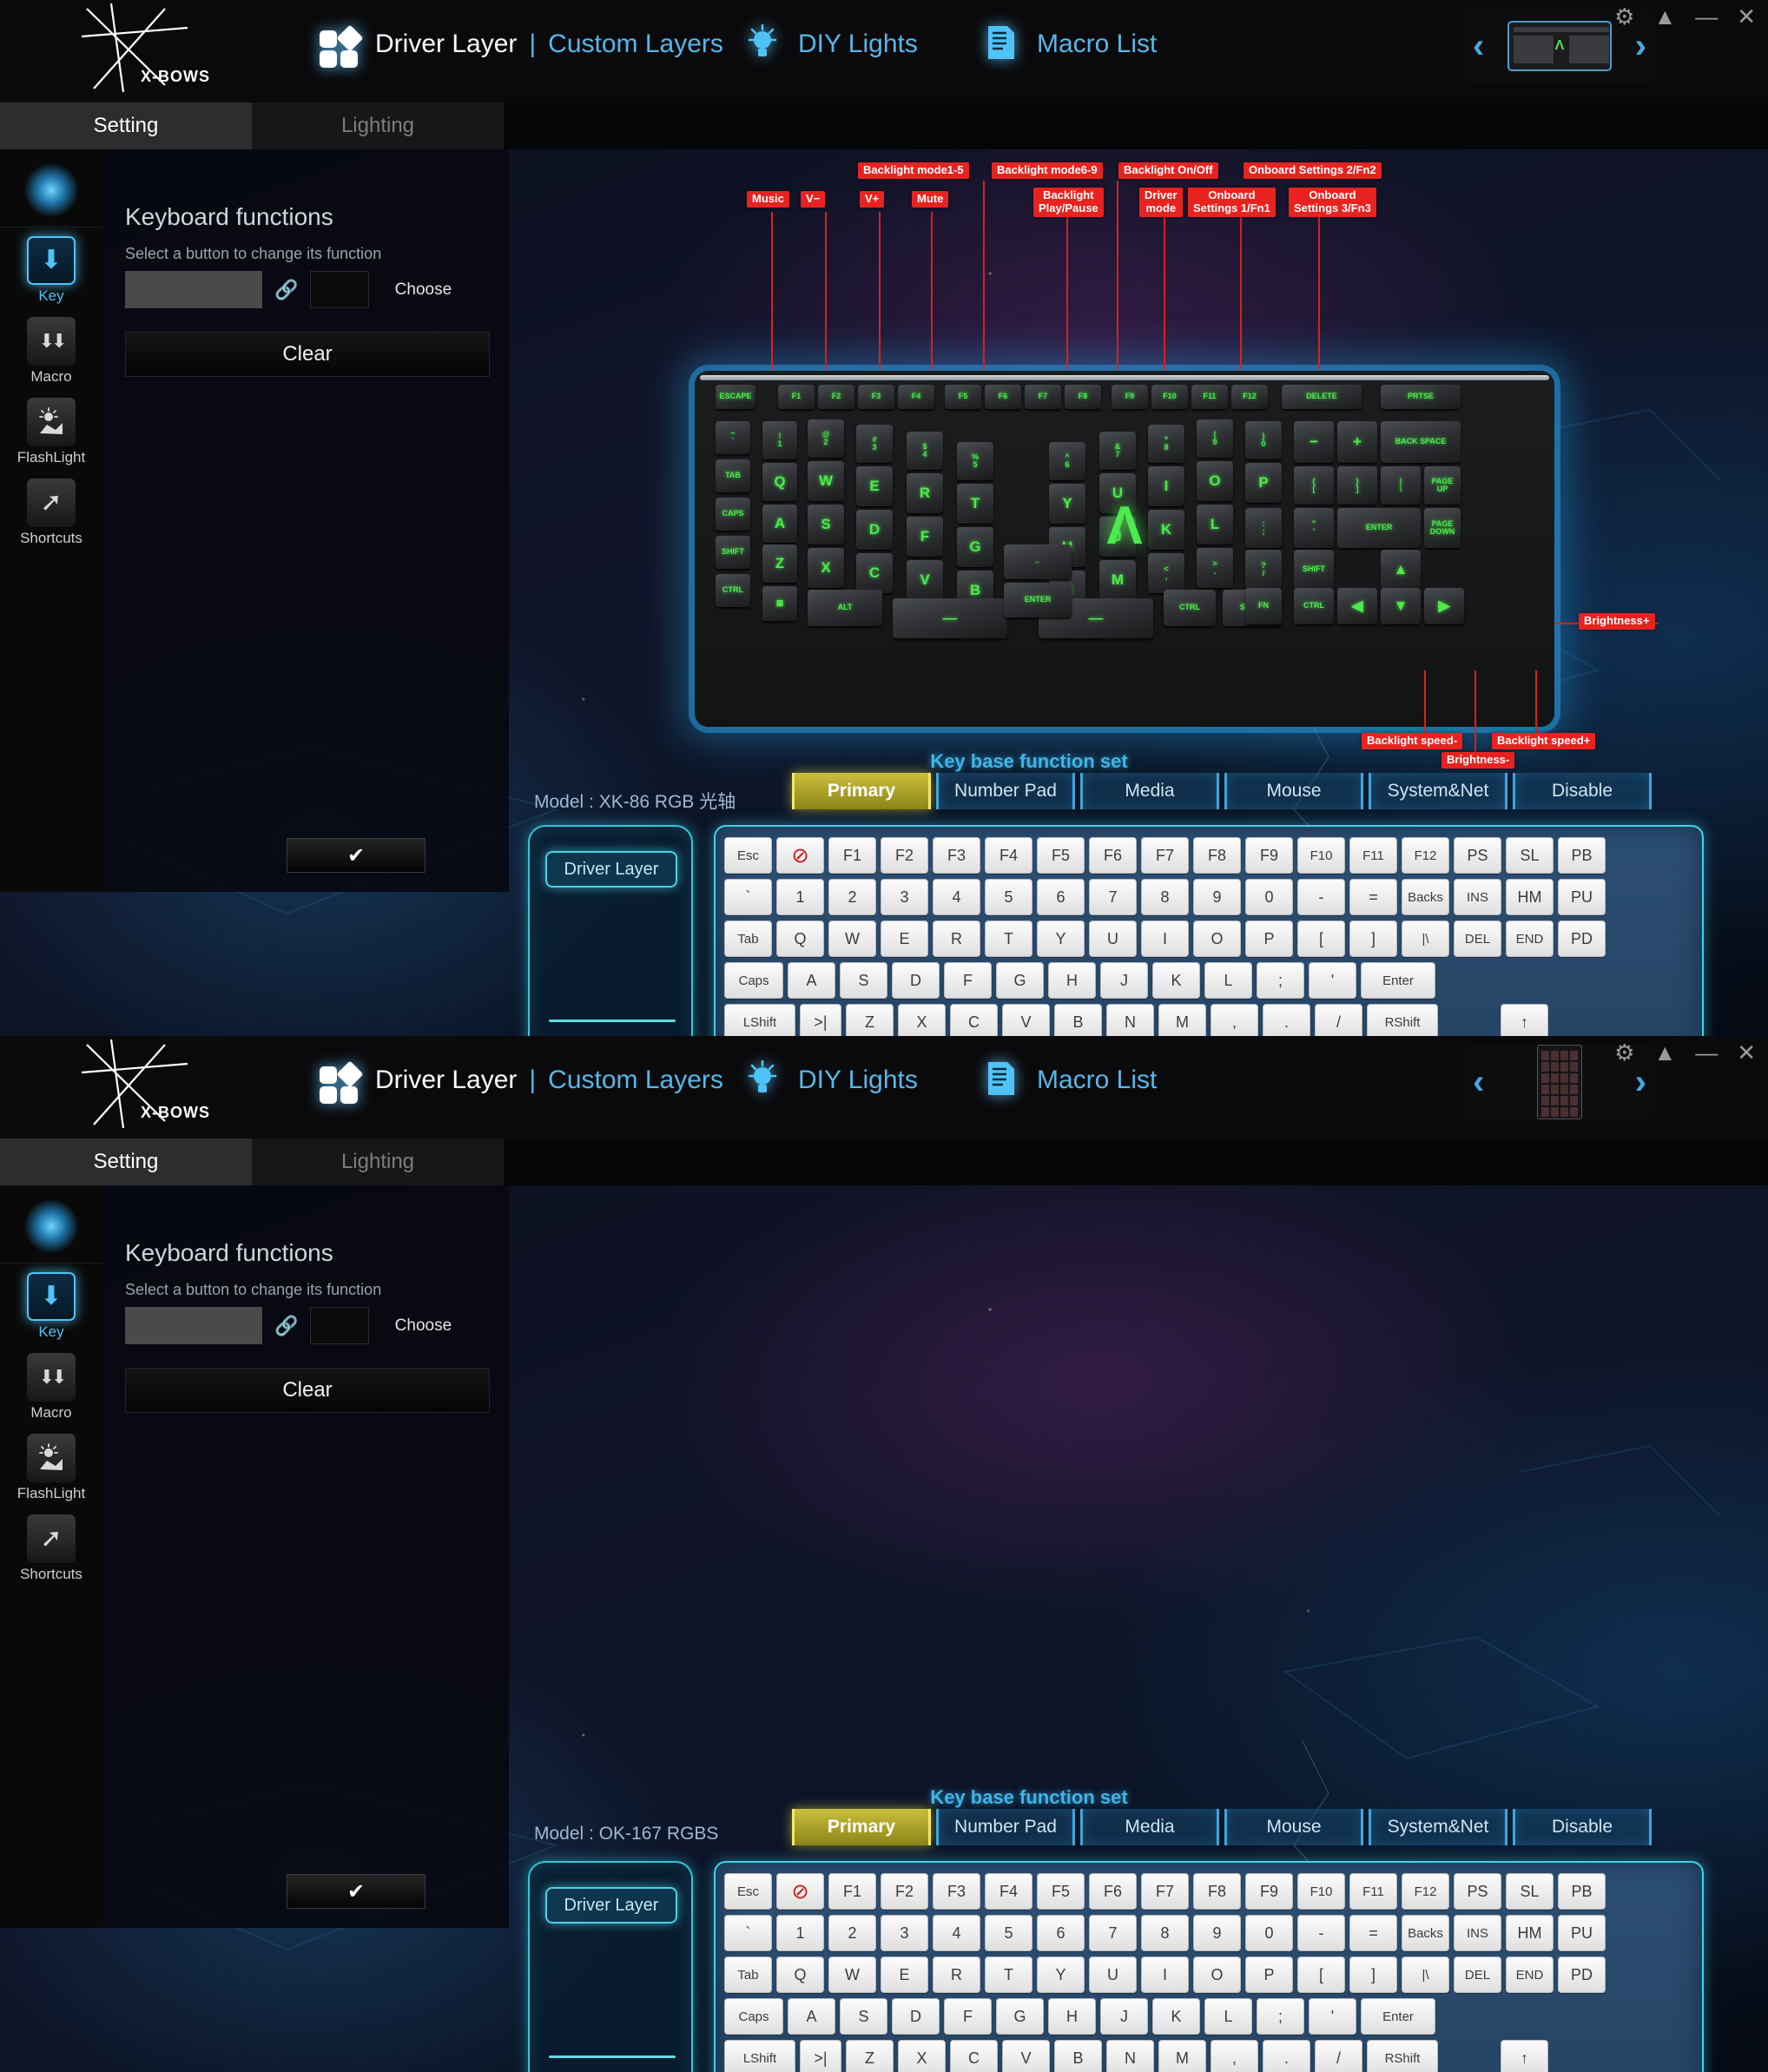 This screenshot has width=1768, height=2072. I want to click on minimize-icon-2: —, so click(1706, 1052).